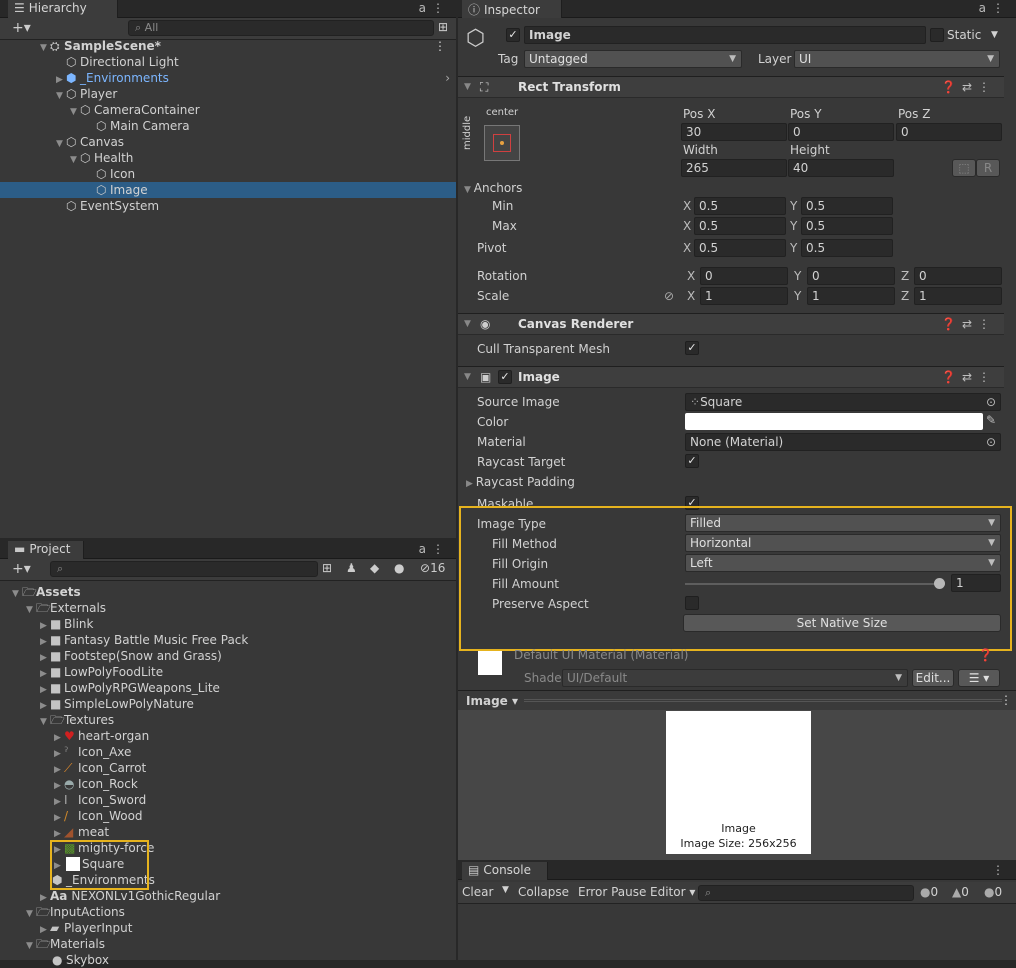 The height and width of the screenshot is (968, 1016). What do you see at coordinates (228, 142) in the screenshot?
I see `tree-row-canvas: ▼ ⬡ Canvas` at bounding box center [228, 142].